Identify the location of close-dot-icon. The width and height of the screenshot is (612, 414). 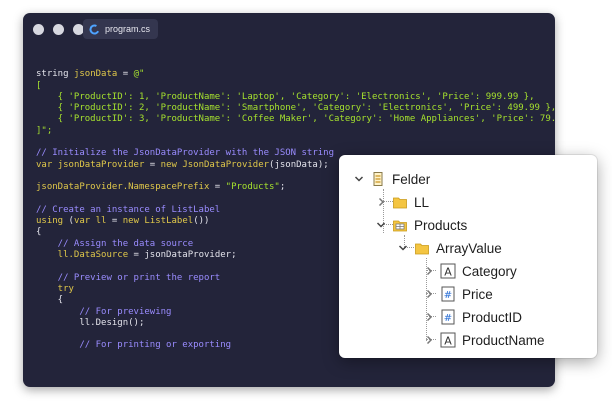
(38, 29).